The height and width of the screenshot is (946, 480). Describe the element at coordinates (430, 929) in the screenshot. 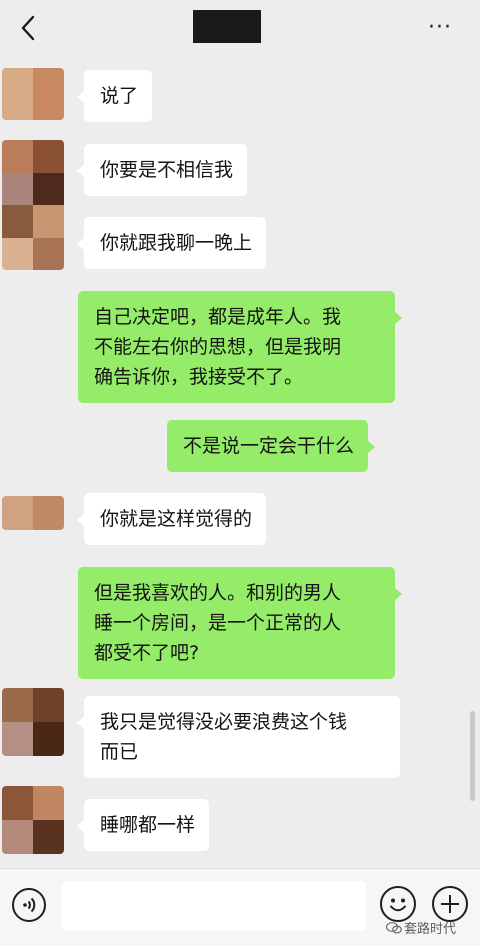

I see `watermark-text: 套路时代` at that location.